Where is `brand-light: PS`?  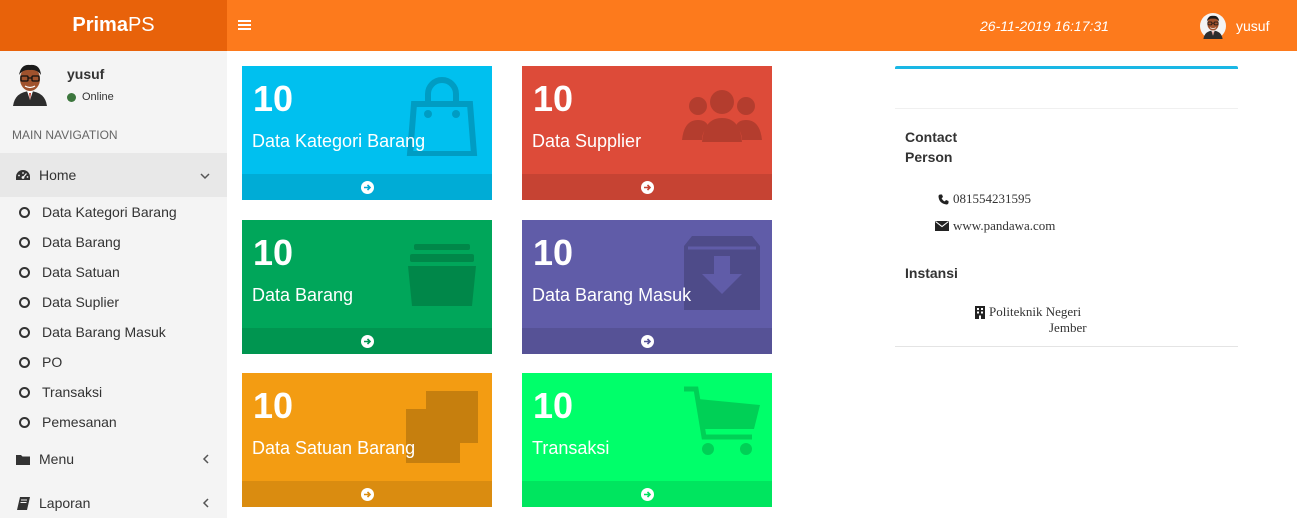
brand-light: PS is located at coordinates (141, 25).